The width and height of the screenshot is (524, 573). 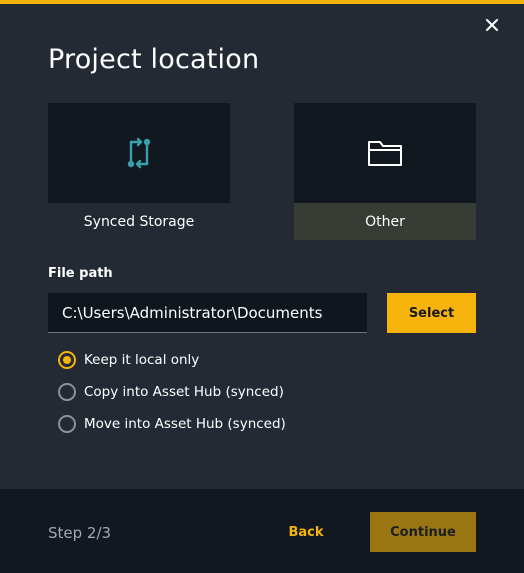 I want to click on synced-storage-label: Synced Storage, so click(x=139, y=221).